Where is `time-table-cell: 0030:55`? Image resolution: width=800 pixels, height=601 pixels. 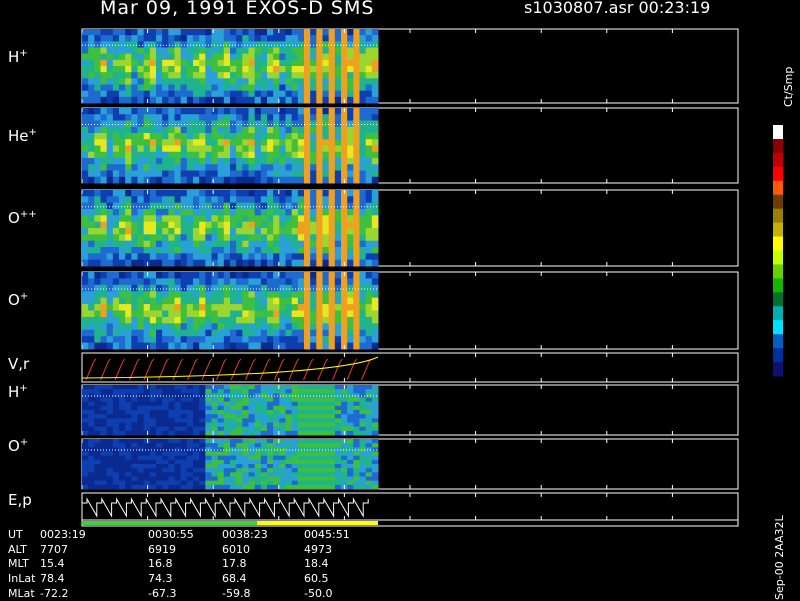
time-table-cell: 0030:55 is located at coordinates (171, 534).